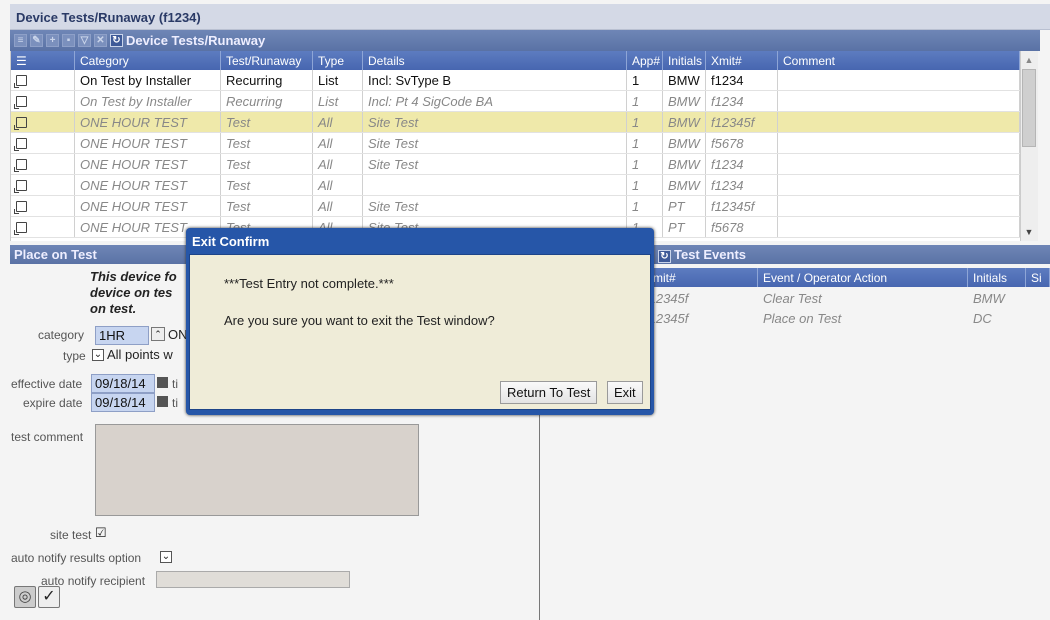  What do you see at coordinates (68, 40) in the screenshot?
I see `save-icon: ▪` at bounding box center [68, 40].